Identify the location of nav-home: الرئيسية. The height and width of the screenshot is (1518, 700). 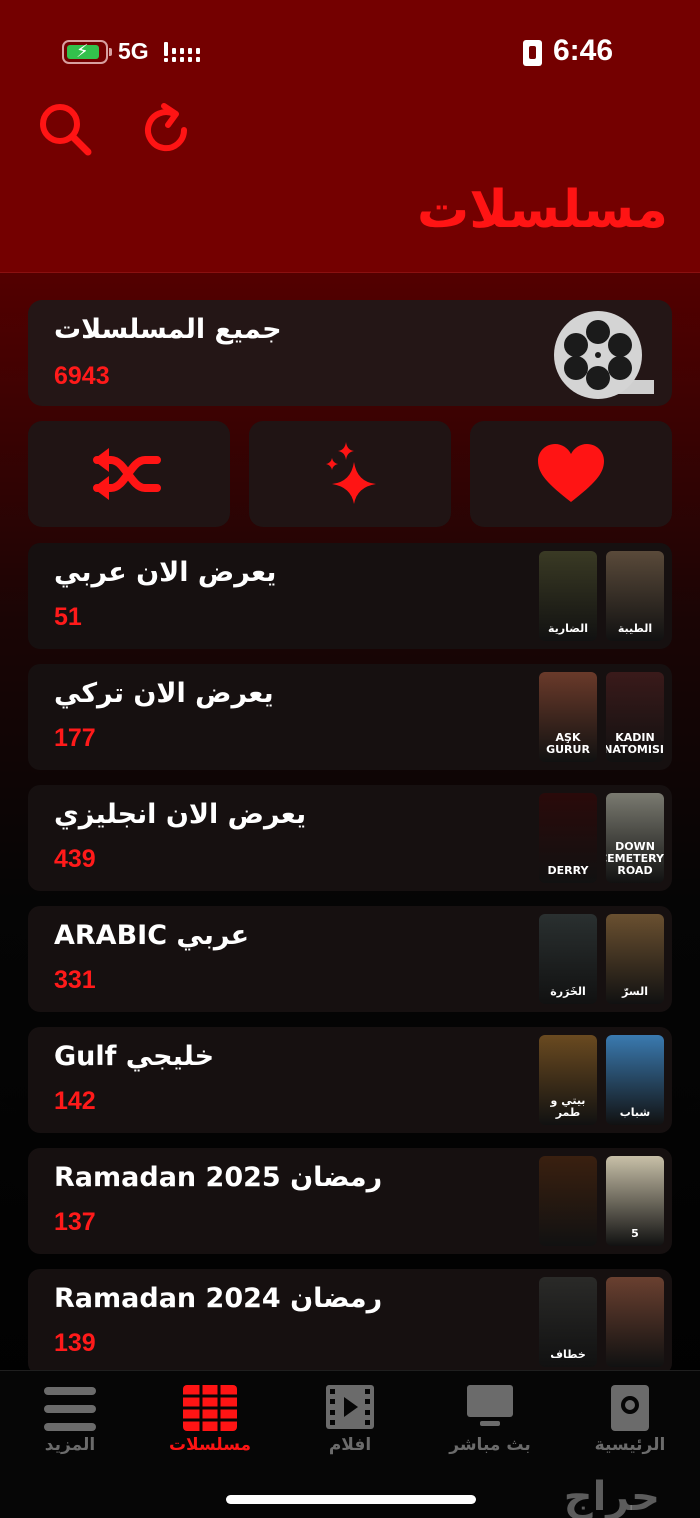
(630, 1421).